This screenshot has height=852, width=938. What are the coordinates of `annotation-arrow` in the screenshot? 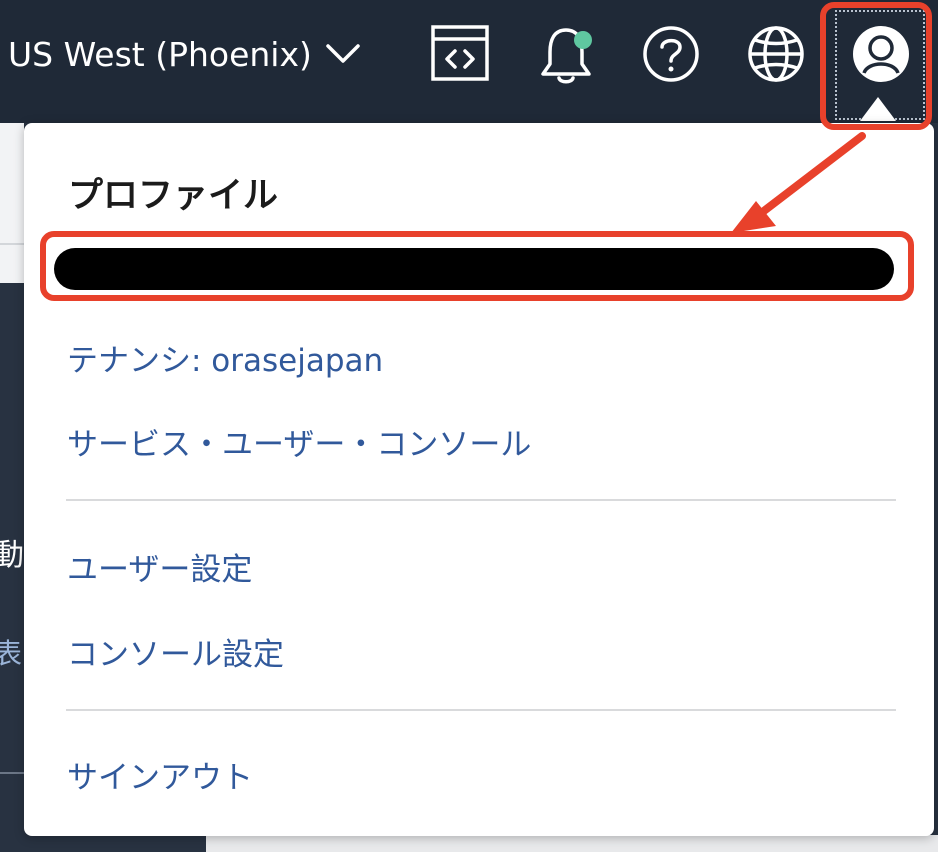 It's located at (798, 182).